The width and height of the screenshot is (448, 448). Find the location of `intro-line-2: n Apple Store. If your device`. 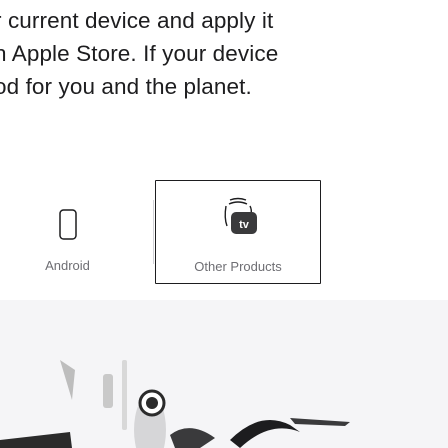

intro-line-2: n Apple Store. If your device is located at coordinates (139, 53).